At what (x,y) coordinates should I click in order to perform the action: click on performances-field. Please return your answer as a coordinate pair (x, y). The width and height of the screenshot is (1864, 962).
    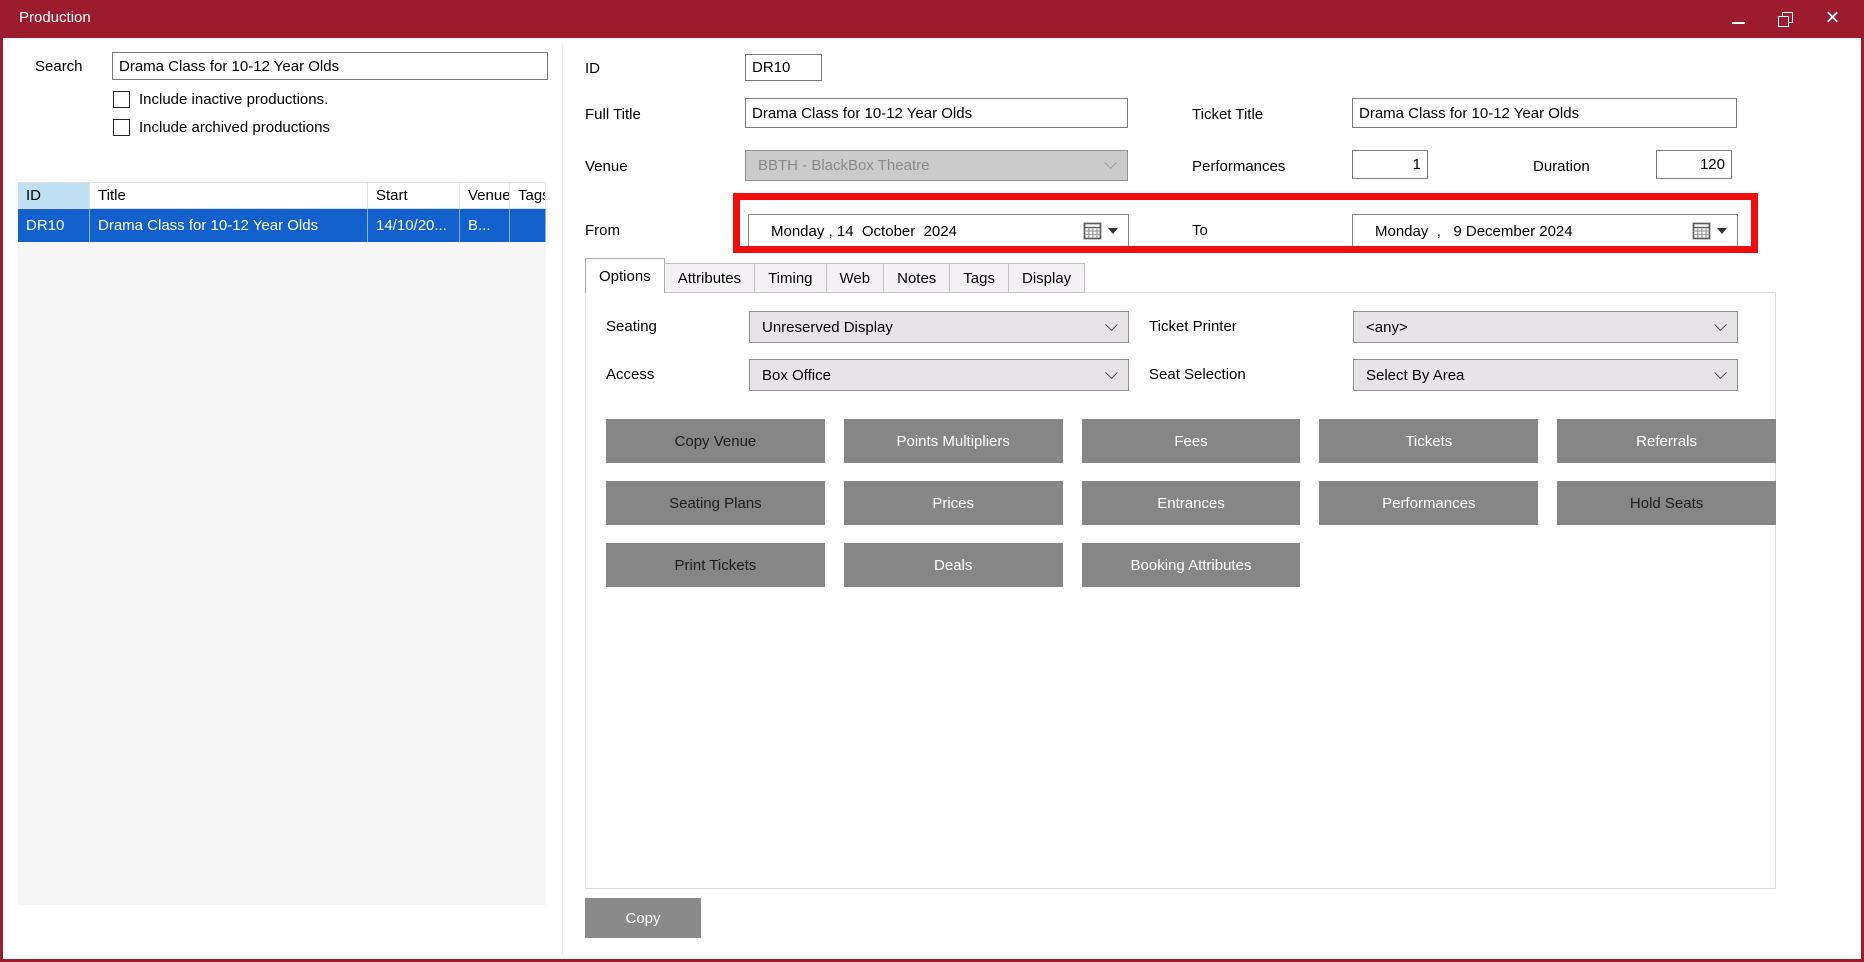
    Looking at the image, I should click on (1390, 164).